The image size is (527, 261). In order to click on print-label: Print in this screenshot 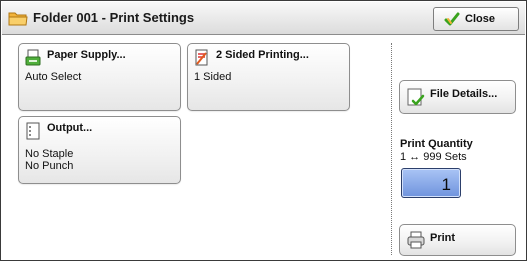, I will do `click(443, 238)`.